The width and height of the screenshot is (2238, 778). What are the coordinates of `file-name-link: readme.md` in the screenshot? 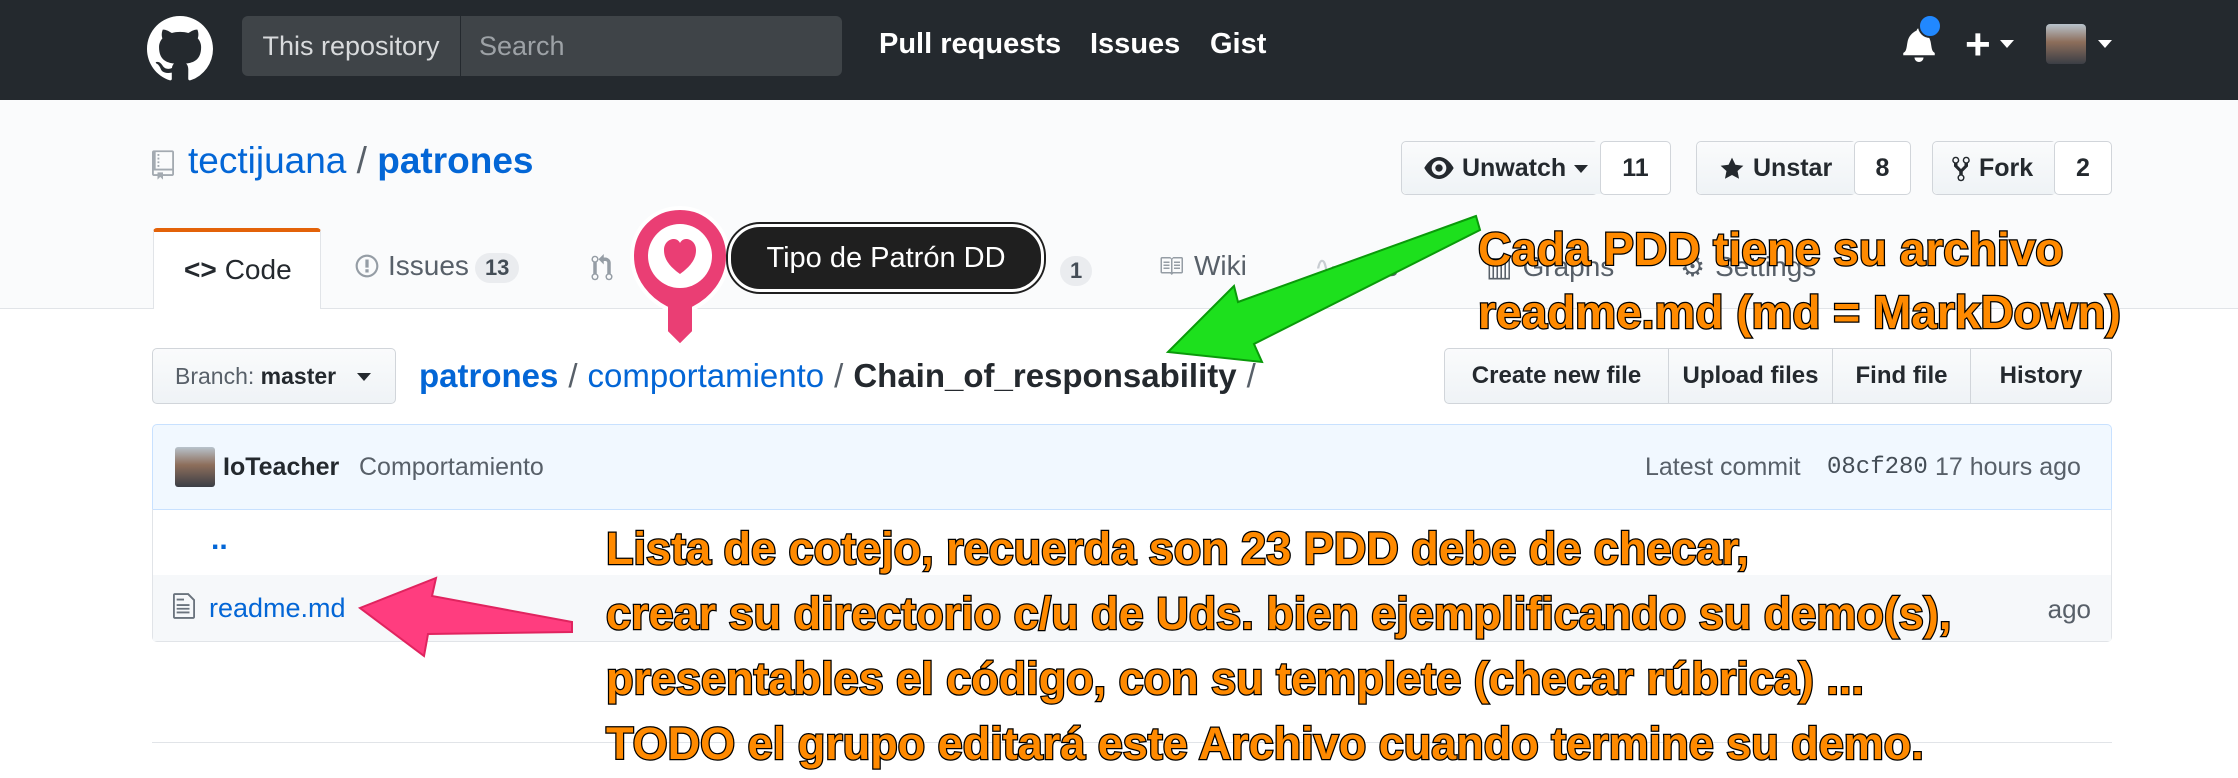 It's located at (277, 608).